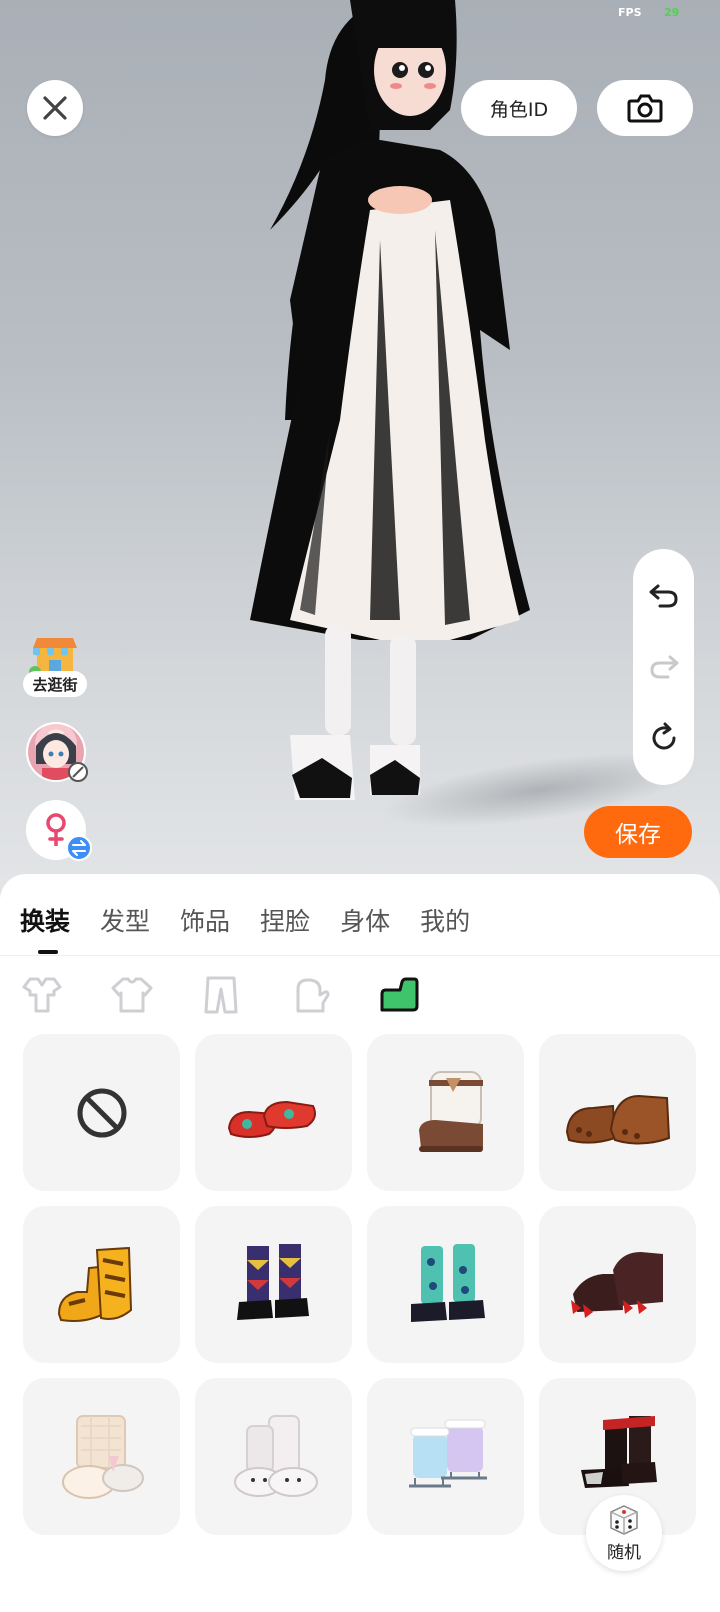 The width and height of the screenshot is (720, 1612). What do you see at coordinates (55, 684) in the screenshot?
I see `go-shopping-label: 去逛街` at bounding box center [55, 684].